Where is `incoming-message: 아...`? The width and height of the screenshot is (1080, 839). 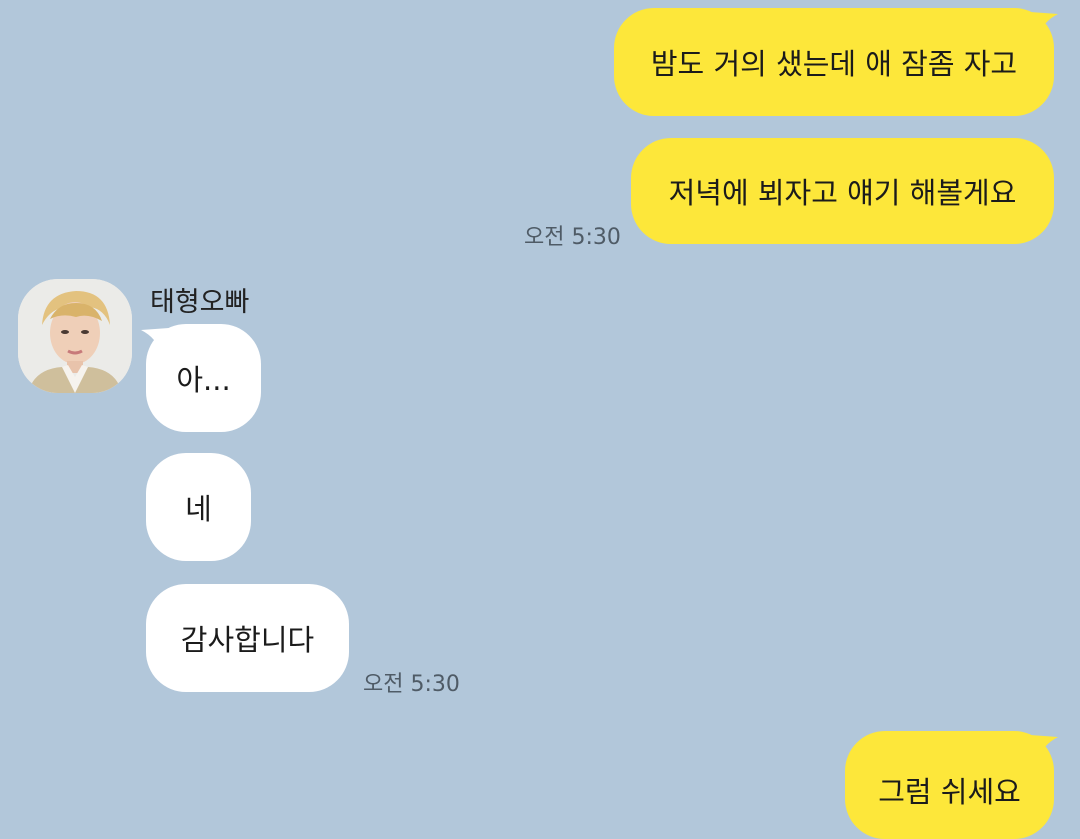 incoming-message: 아... is located at coordinates (203, 378).